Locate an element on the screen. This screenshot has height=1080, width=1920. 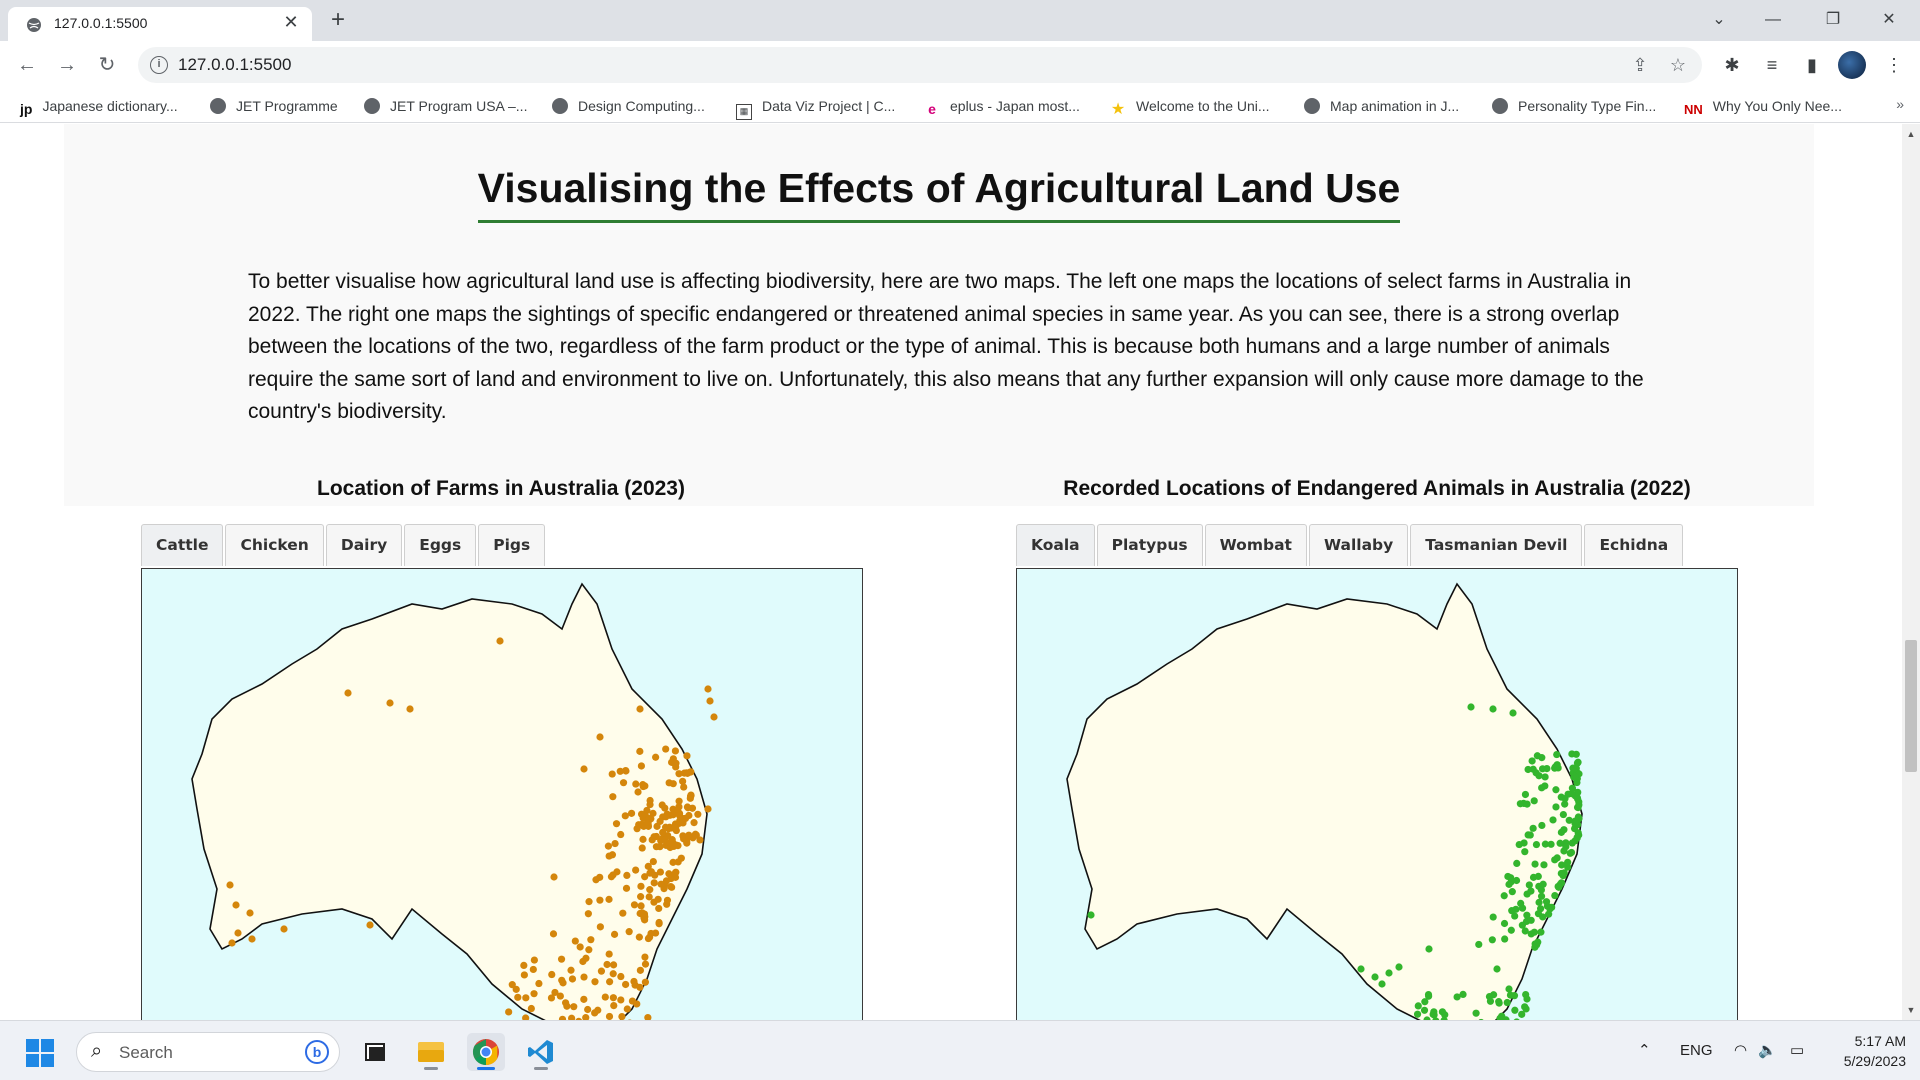
language-indicator: ENG is located at coordinates (1696, 1051).